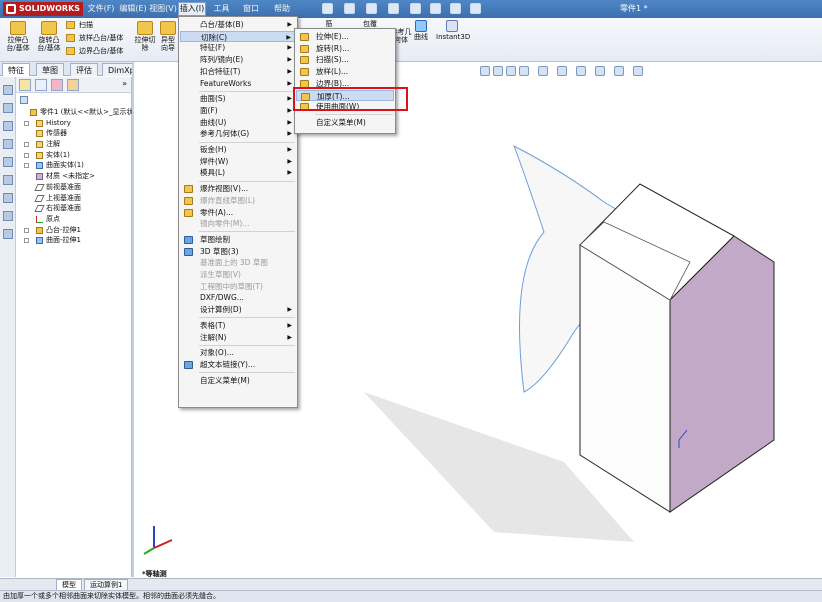 The height and width of the screenshot is (602, 822). What do you see at coordinates (101, 9) in the screenshot?
I see `menu-item: 文件(F)` at bounding box center [101, 9].